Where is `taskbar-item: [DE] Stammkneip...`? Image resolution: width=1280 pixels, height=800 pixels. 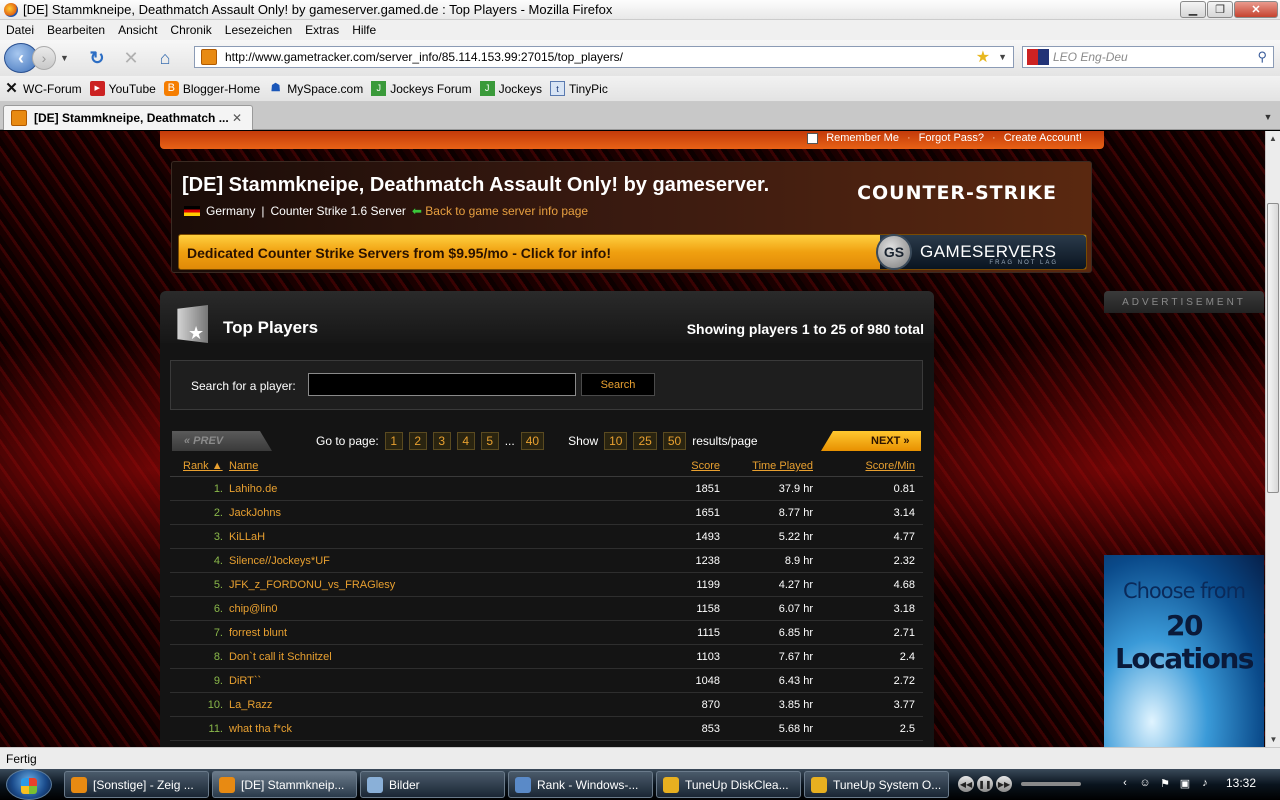
taskbar-item: [DE] Stammkneip... is located at coordinates (284, 784).